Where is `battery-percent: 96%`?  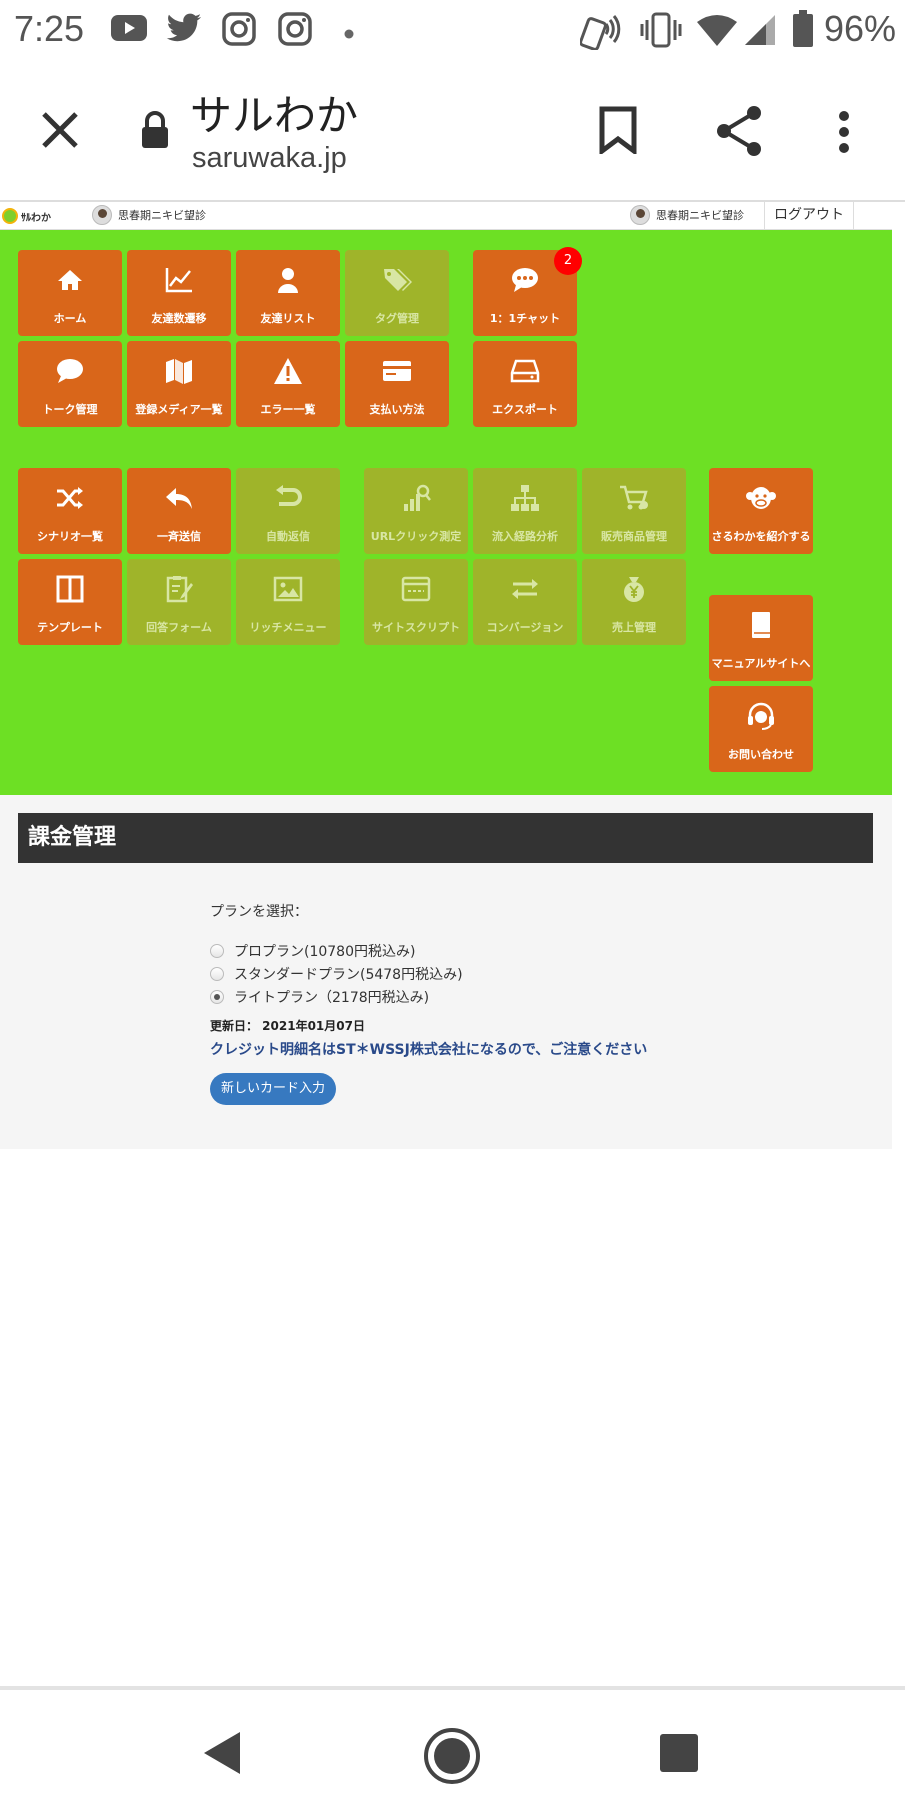
battery-percent: 96% is located at coordinates (860, 28).